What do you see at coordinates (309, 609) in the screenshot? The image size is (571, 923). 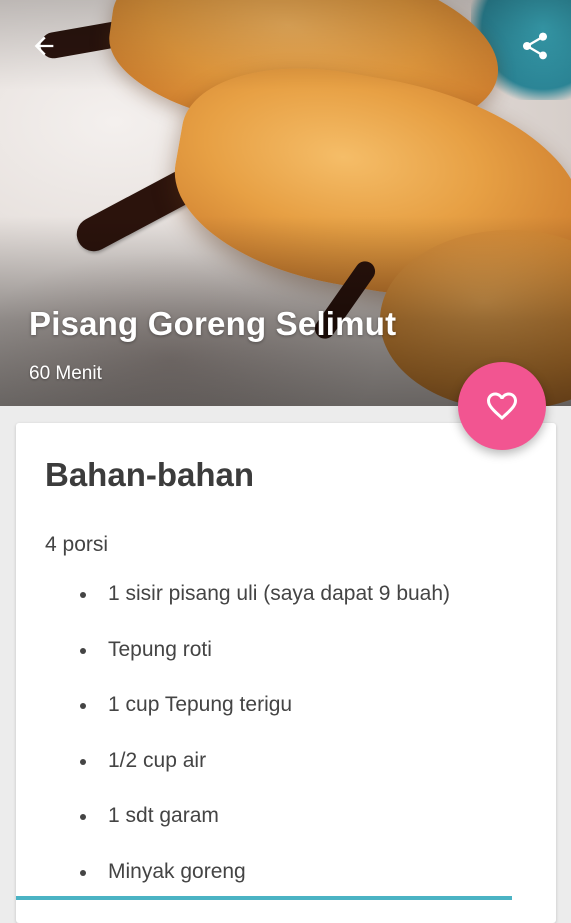 I see `list-item: 1 sisir pisang uli (saya dapat 9 buah)` at bounding box center [309, 609].